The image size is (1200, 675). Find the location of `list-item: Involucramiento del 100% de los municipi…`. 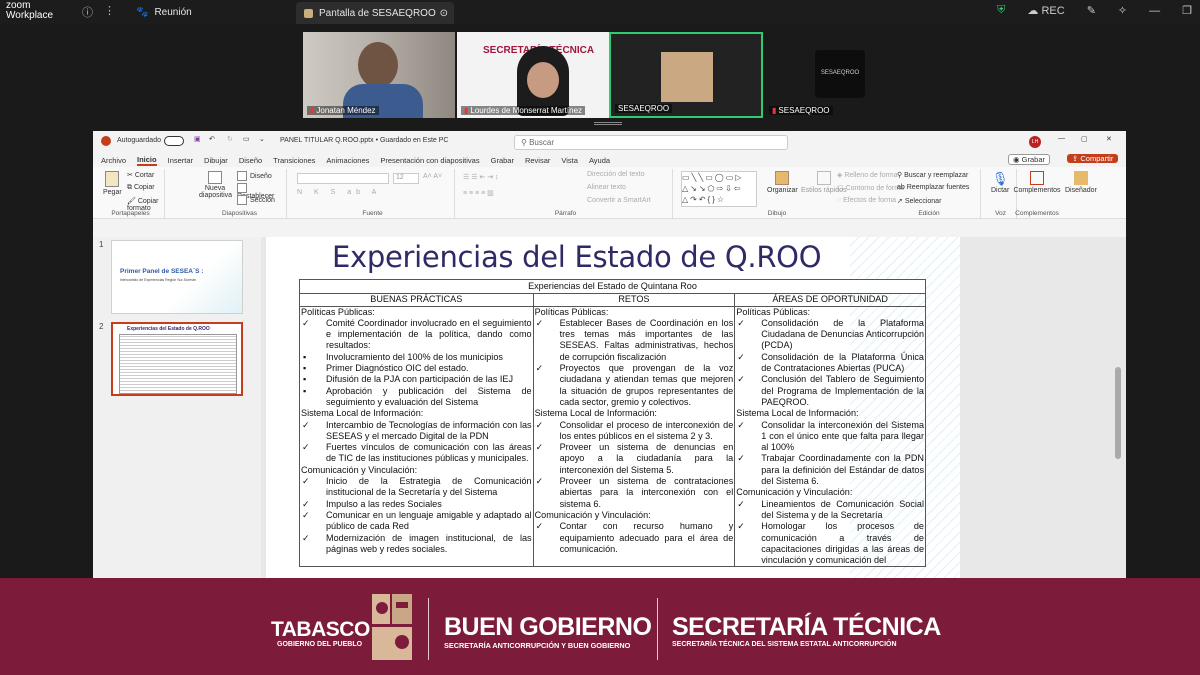

list-item: Involucramiento del 100% de los municipi… is located at coordinates (416, 358).